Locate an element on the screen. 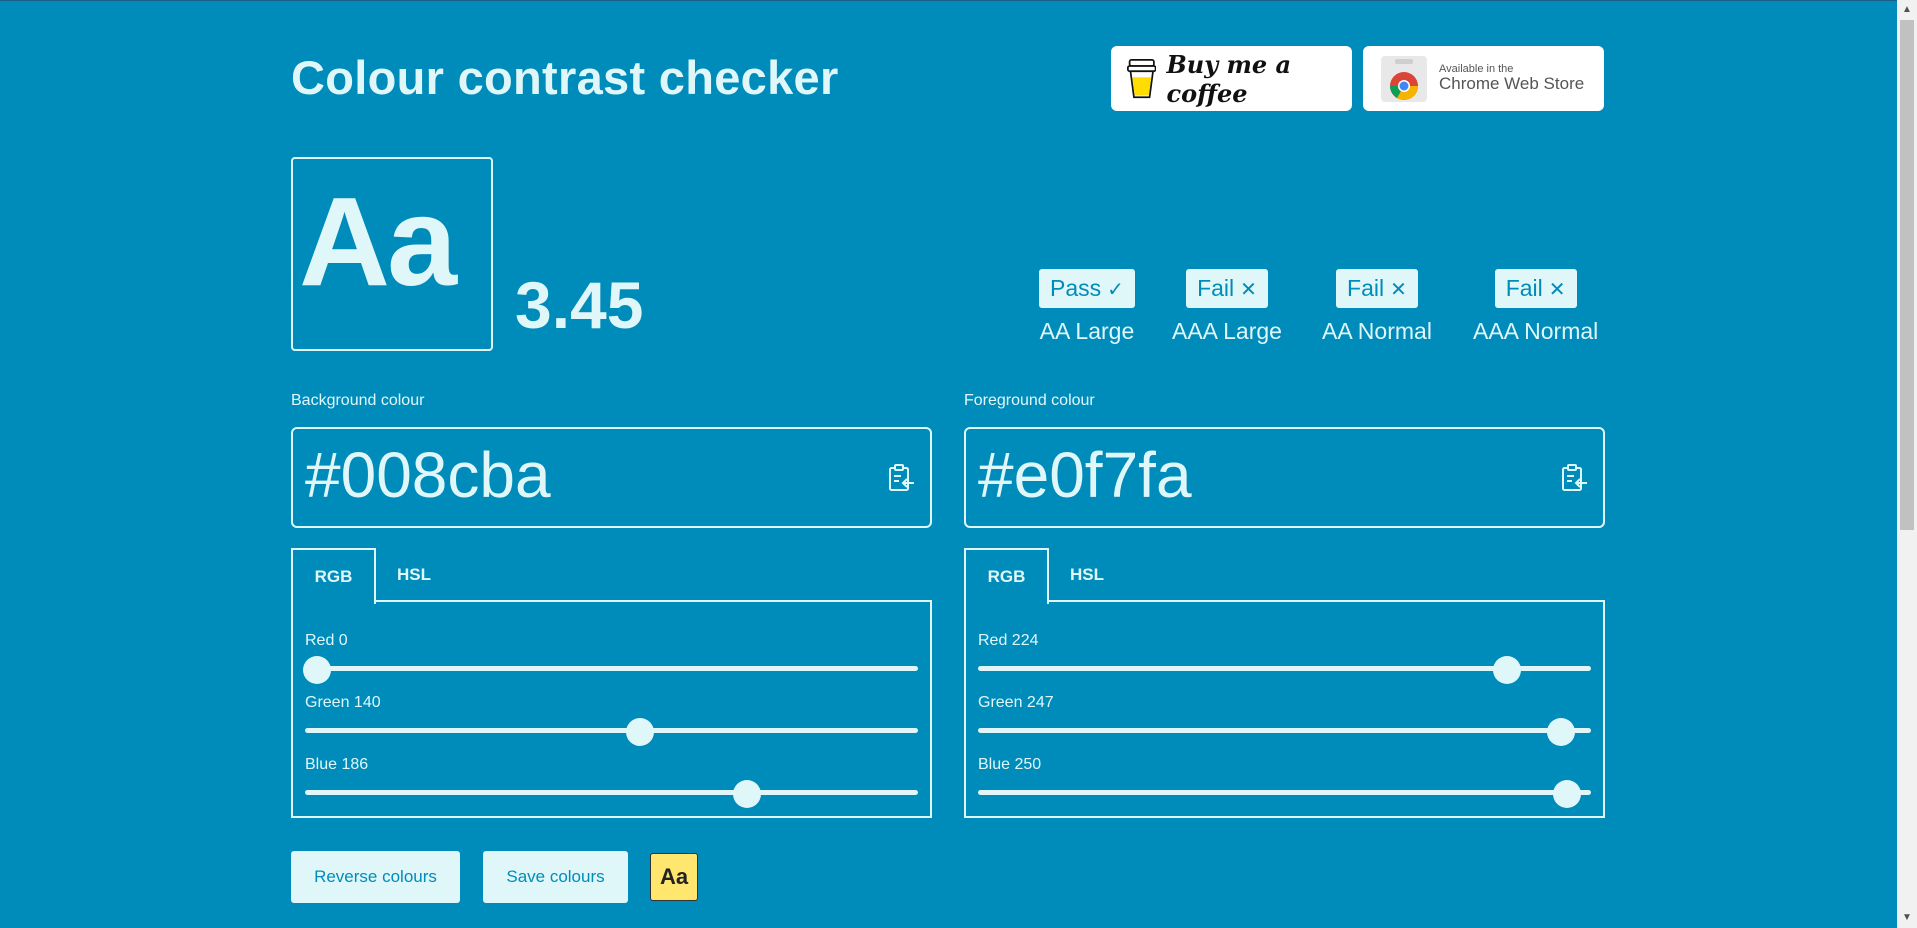 This screenshot has height=928, width=1917. background-hex-value: #008cba is located at coordinates (428, 475).